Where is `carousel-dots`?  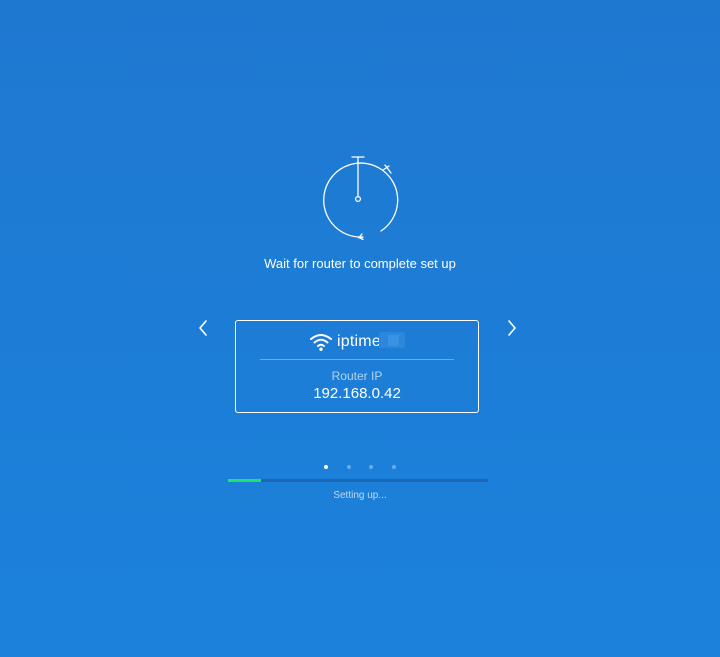 carousel-dots is located at coordinates (360, 467).